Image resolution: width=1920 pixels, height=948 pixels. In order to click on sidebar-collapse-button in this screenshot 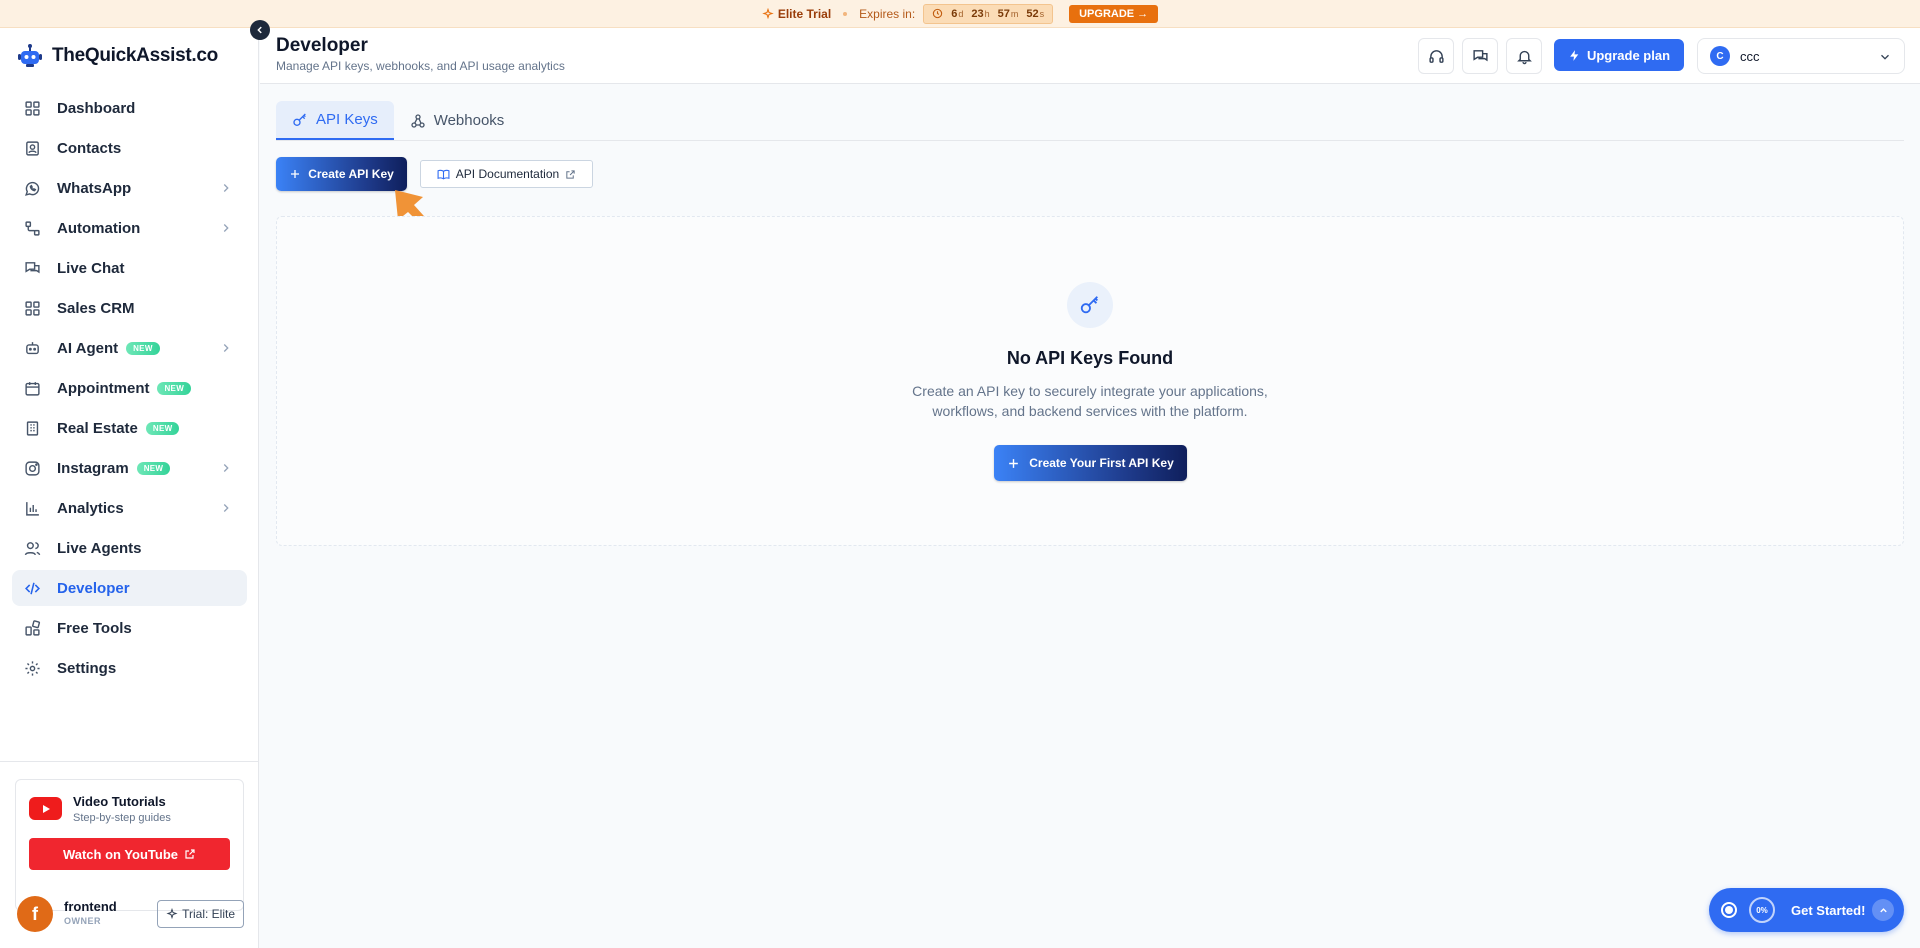, I will do `click(260, 30)`.